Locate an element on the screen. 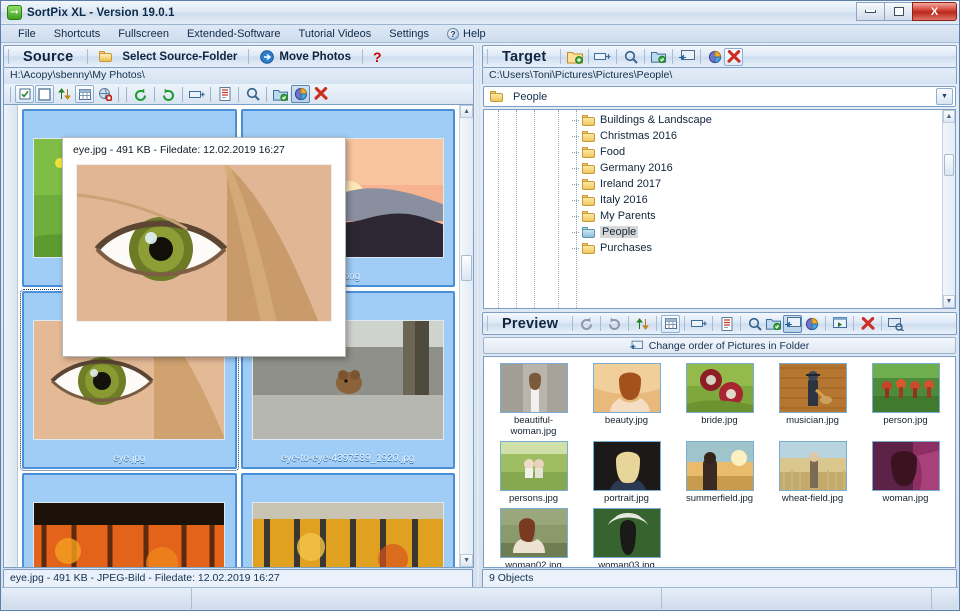 The image size is (960, 611). preview-caption: beauty.jpg is located at coordinates (626, 420).